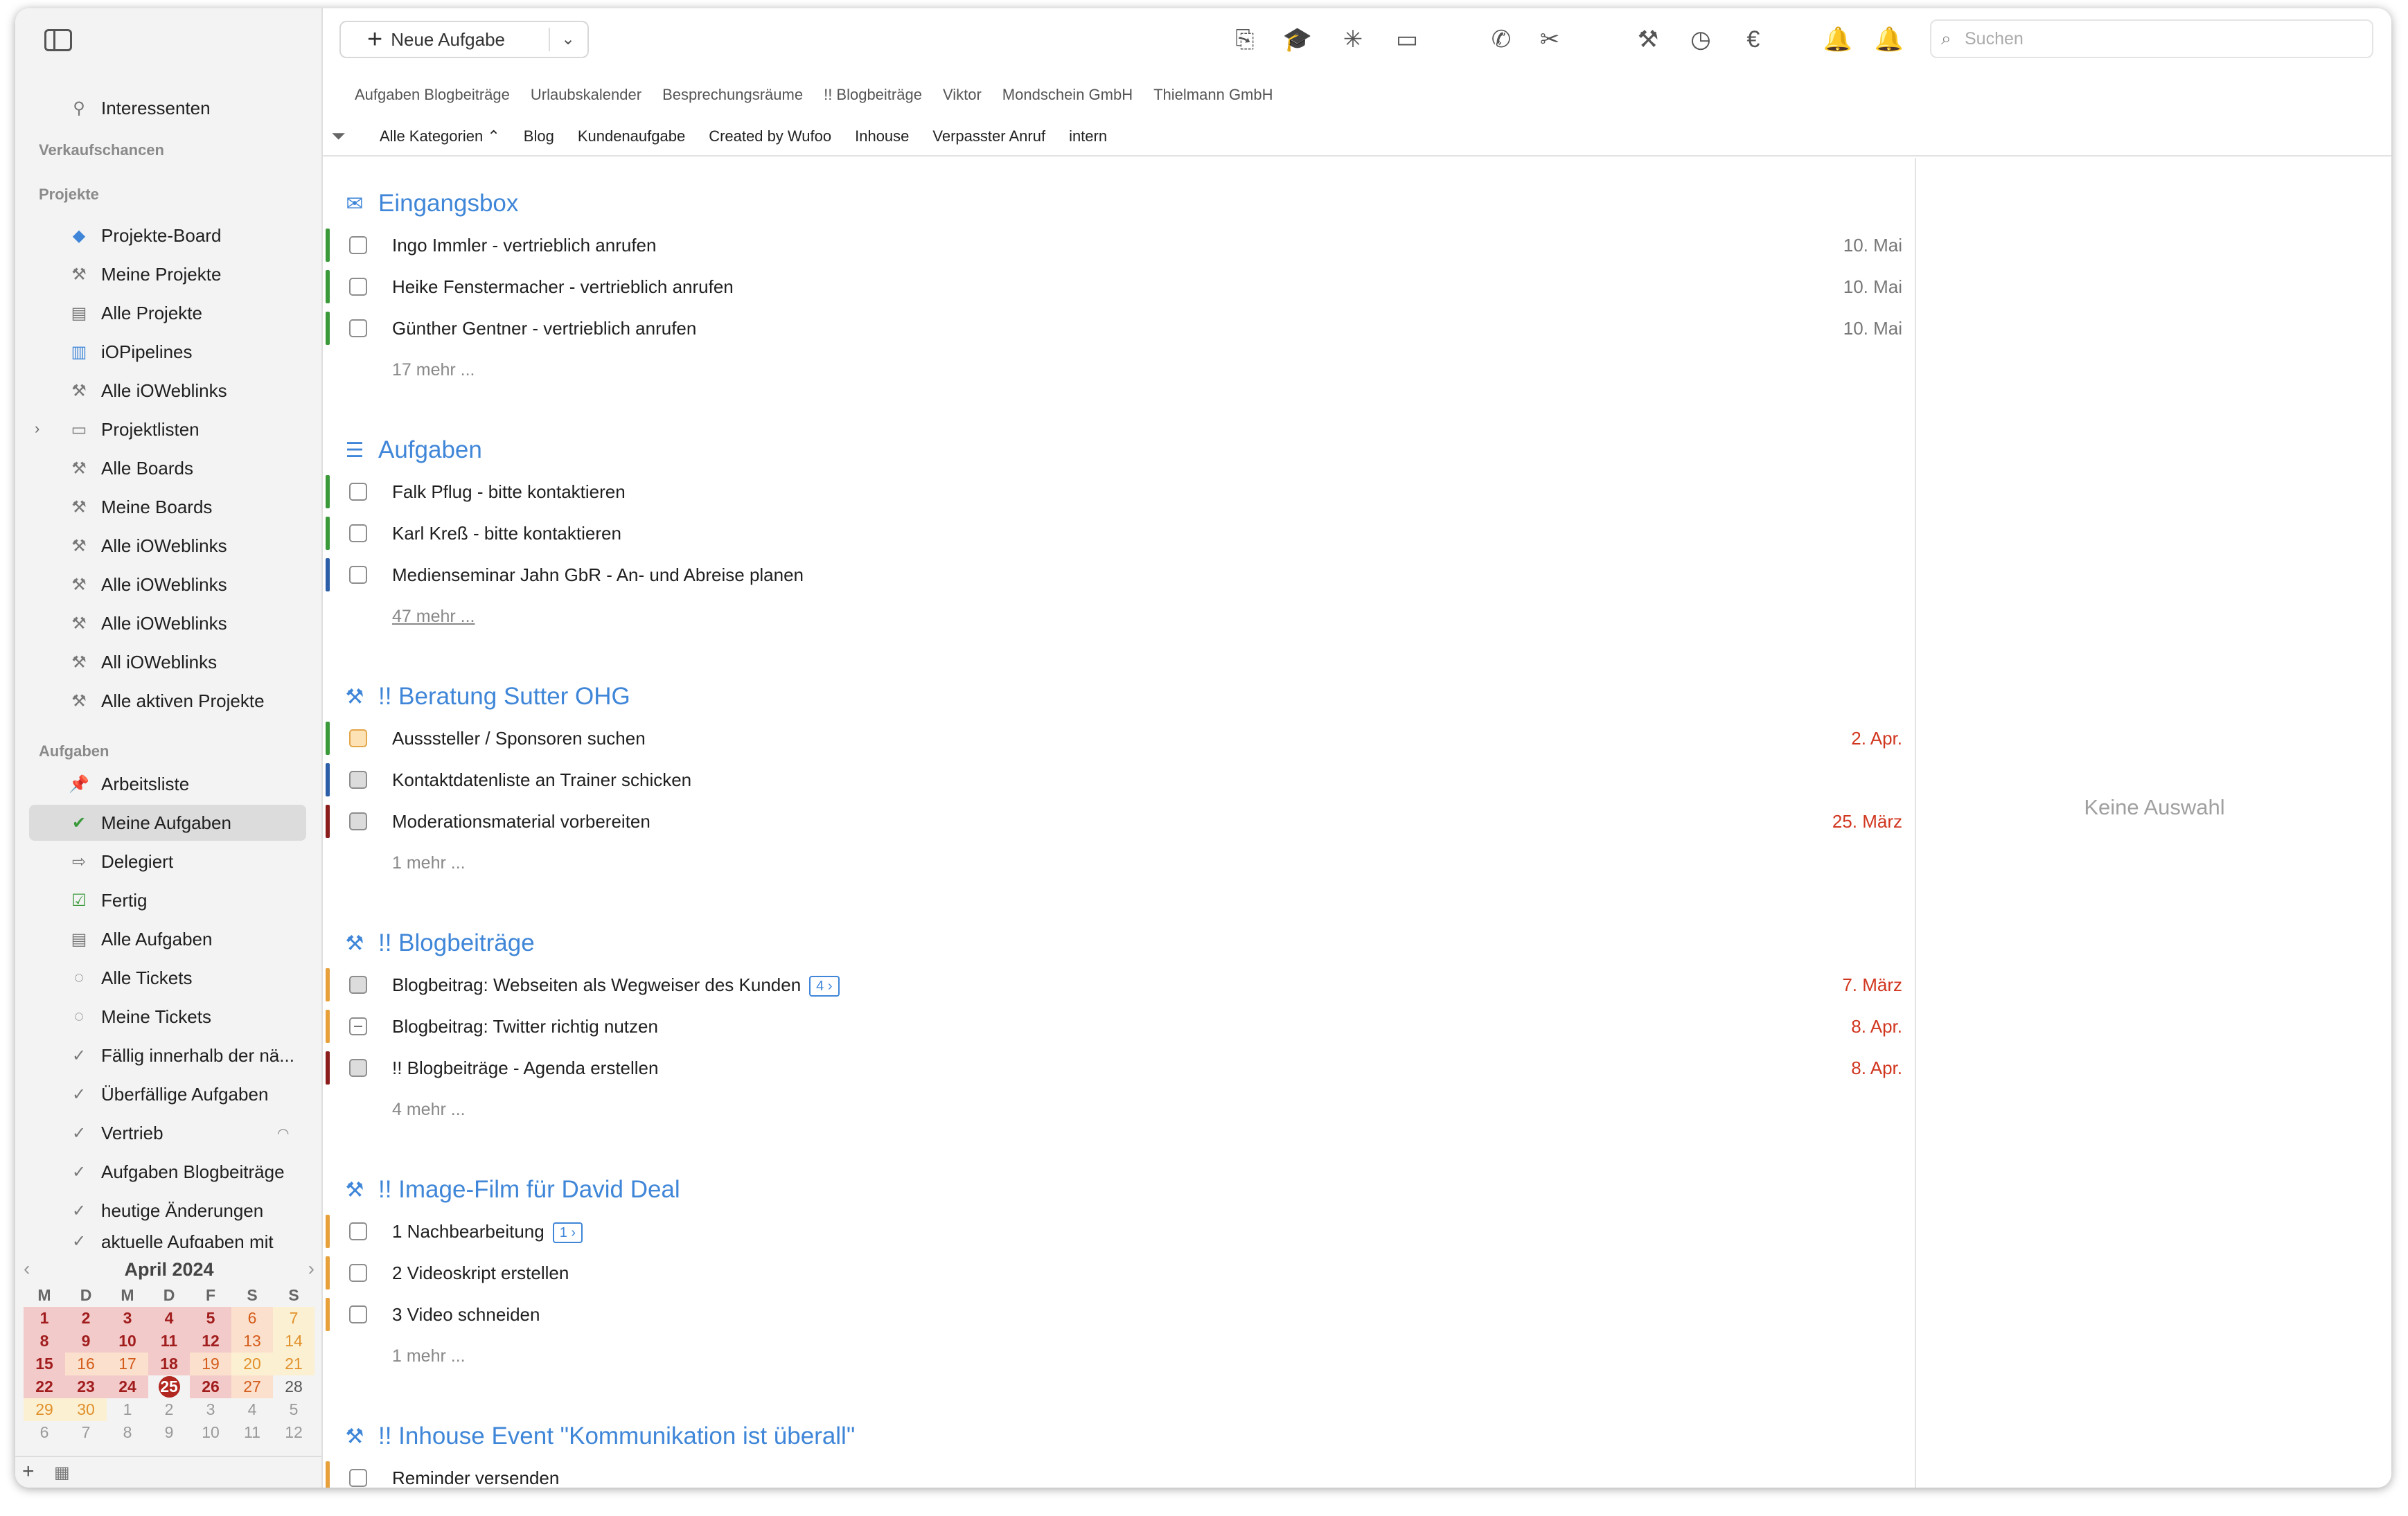 This screenshot has height=1516, width=2408. I want to click on sidebar-item-alle-boards: ⚒ Alle Boards, so click(167, 468).